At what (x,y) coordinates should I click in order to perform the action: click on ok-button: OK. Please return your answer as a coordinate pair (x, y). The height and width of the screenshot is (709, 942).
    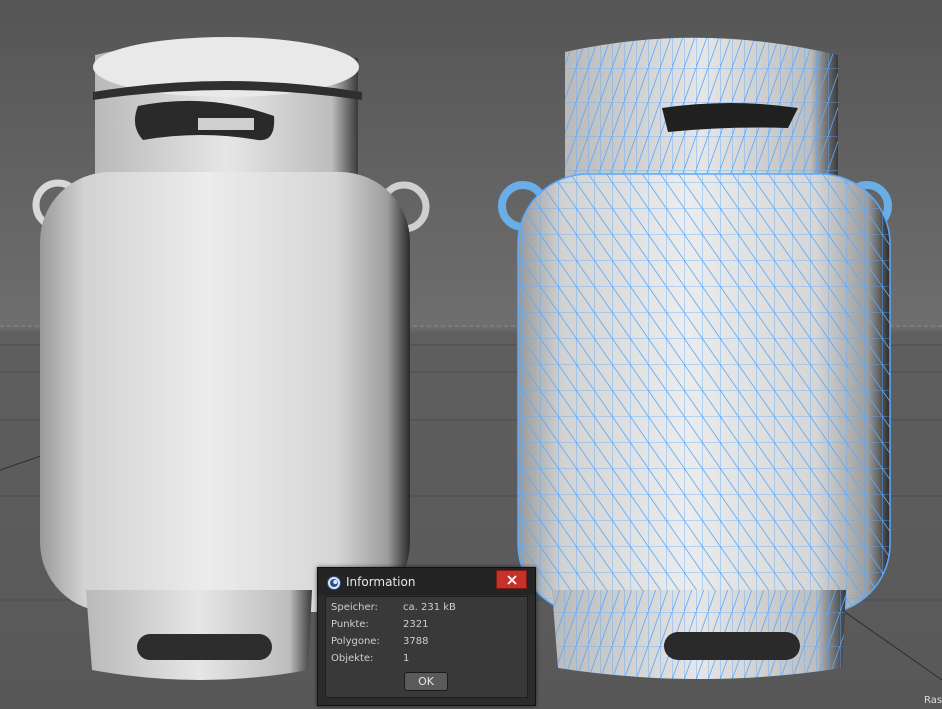
    Looking at the image, I should click on (426, 681).